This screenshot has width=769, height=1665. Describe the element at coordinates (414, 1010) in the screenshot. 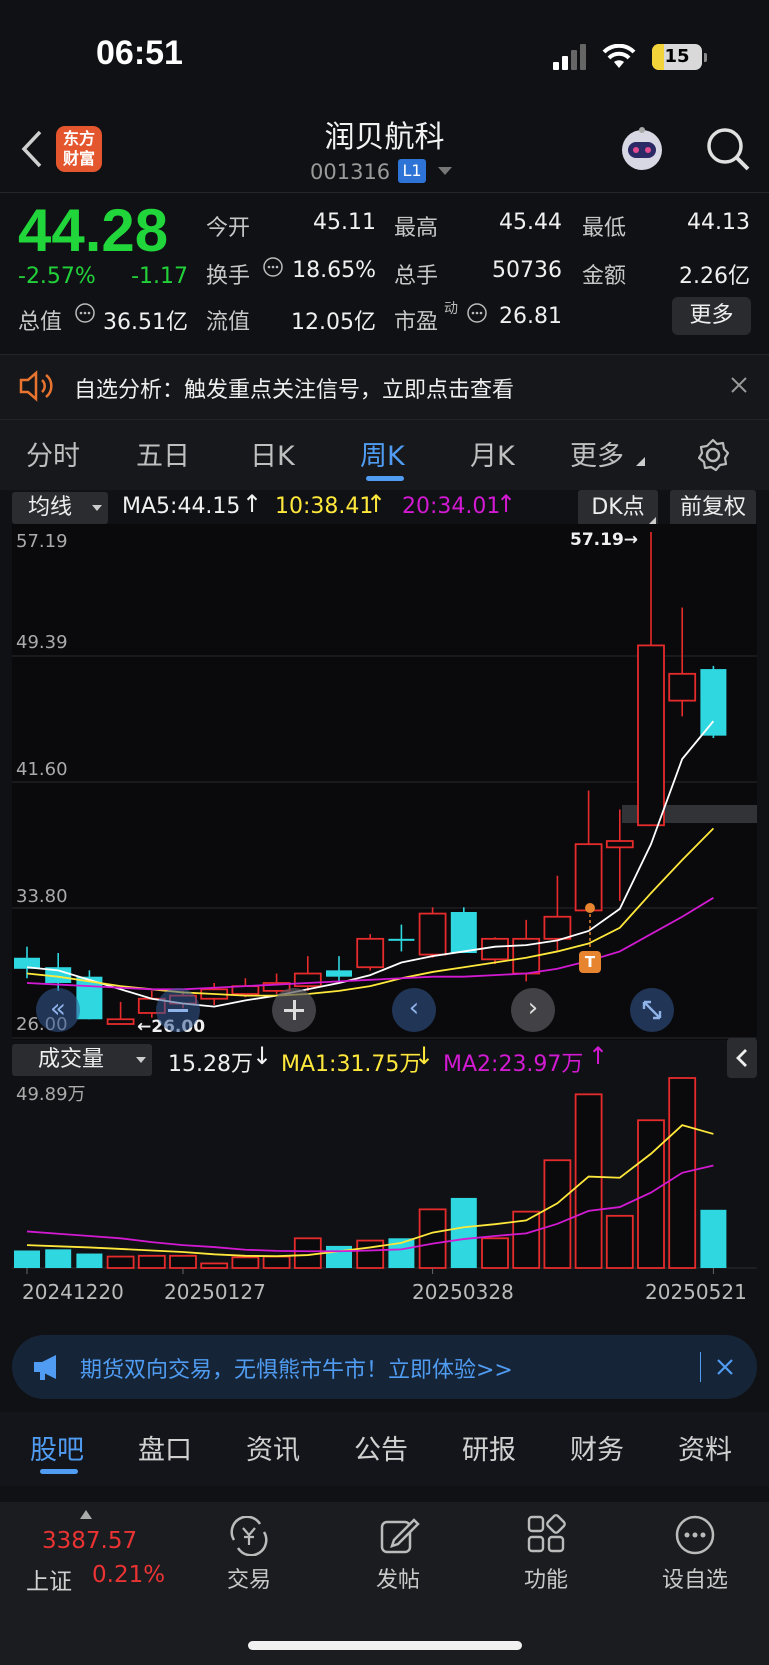

I see `scroll-left-button: ‹` at that location.